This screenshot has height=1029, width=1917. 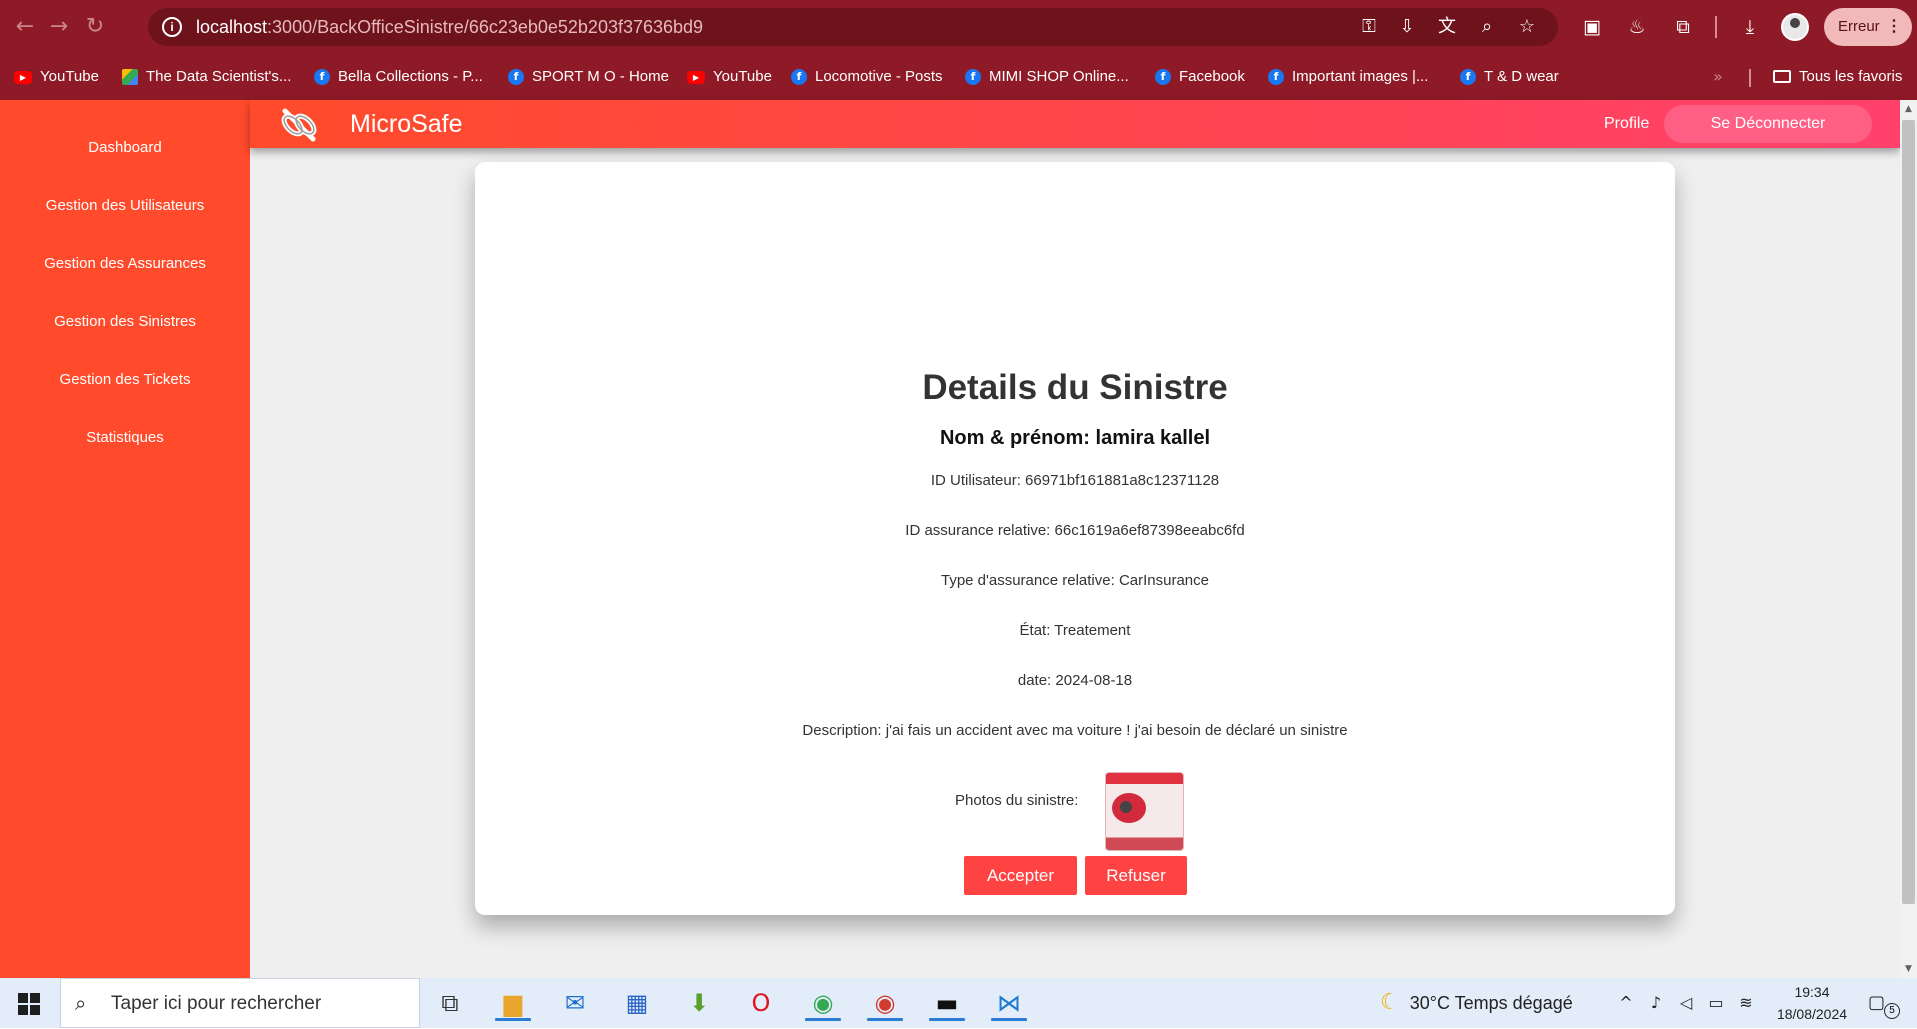 I want to click on chrome-profile-icon: ◉, so click(x=885, y=1003).